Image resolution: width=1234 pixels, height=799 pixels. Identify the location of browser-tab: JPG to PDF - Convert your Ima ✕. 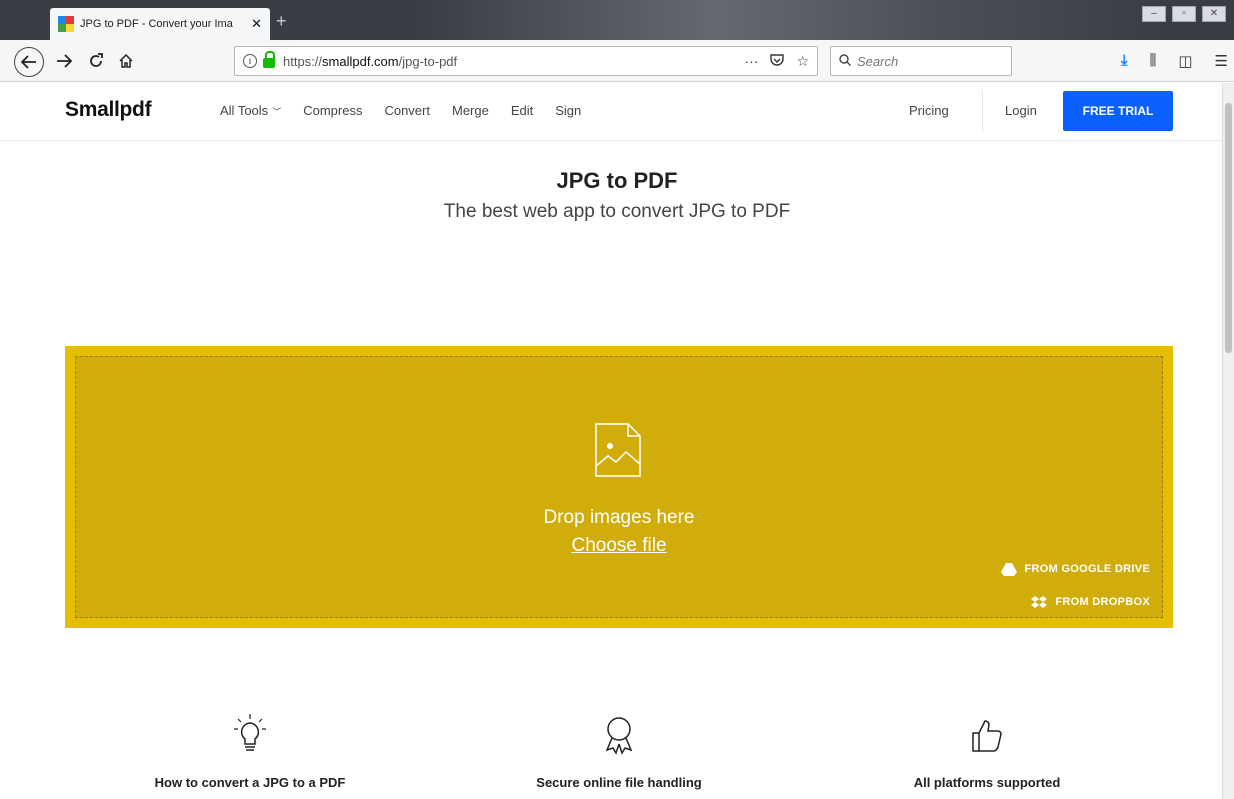
(160, 24).